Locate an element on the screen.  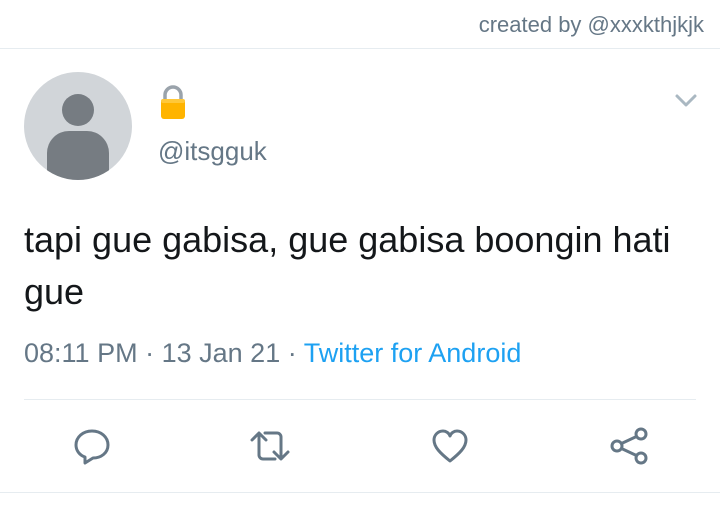
avatar-head is located at coordinates (78, 110).